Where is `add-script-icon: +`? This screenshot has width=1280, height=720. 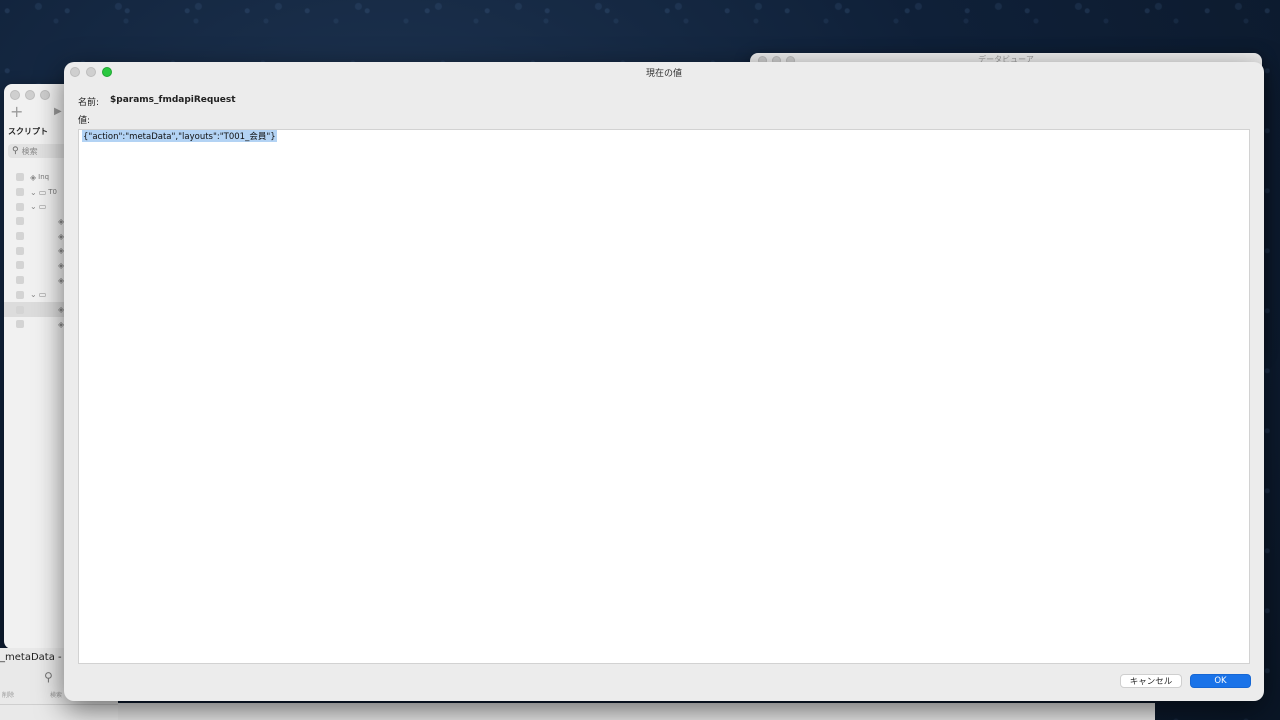 add-script-icon: + is located at coordinates (16, 111).